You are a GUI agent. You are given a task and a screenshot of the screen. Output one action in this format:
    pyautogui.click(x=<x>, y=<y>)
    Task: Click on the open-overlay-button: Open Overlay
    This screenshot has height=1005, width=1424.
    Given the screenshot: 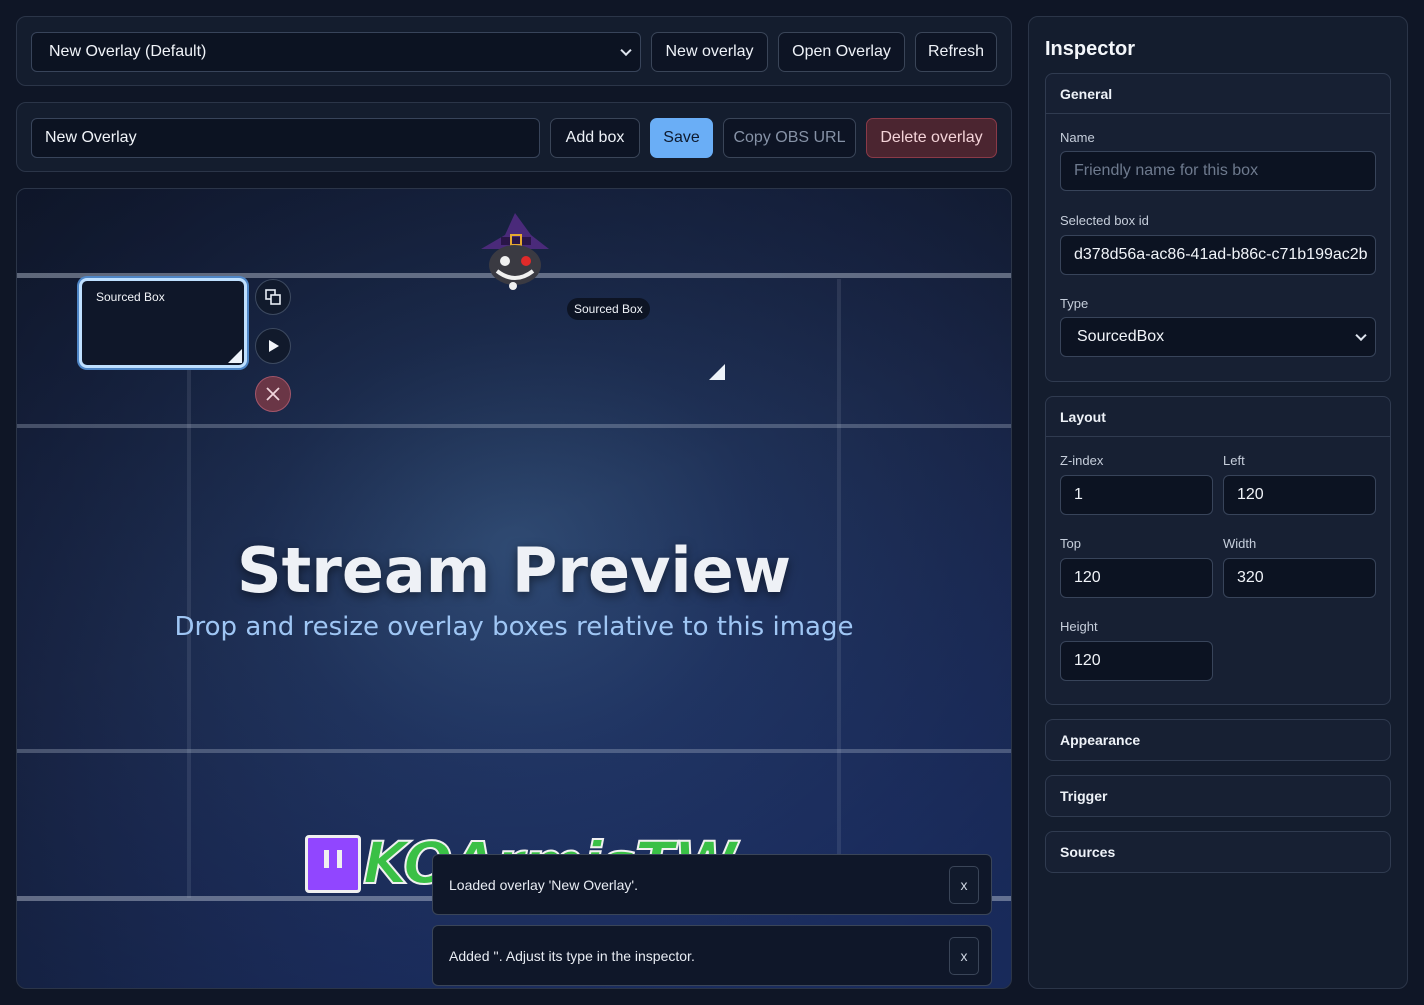 What is the action you would take?
    pyautogui.click(x=841, y=52)
    